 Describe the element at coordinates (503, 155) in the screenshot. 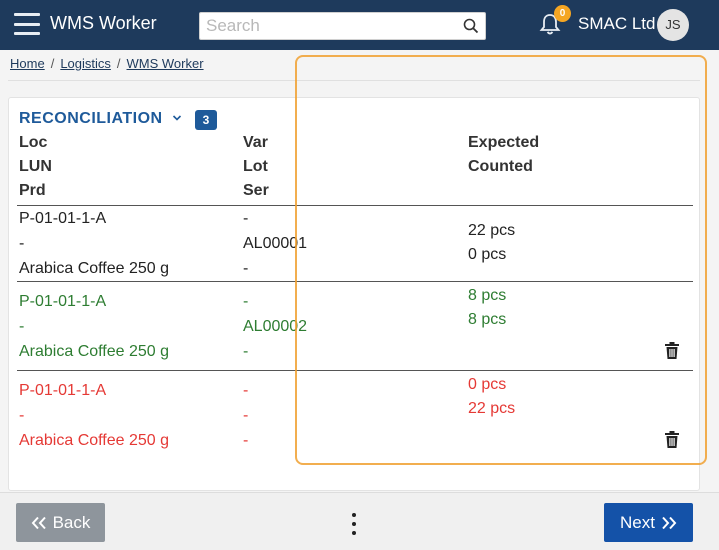

I see `header-col-3: Expected Counted` at that location.